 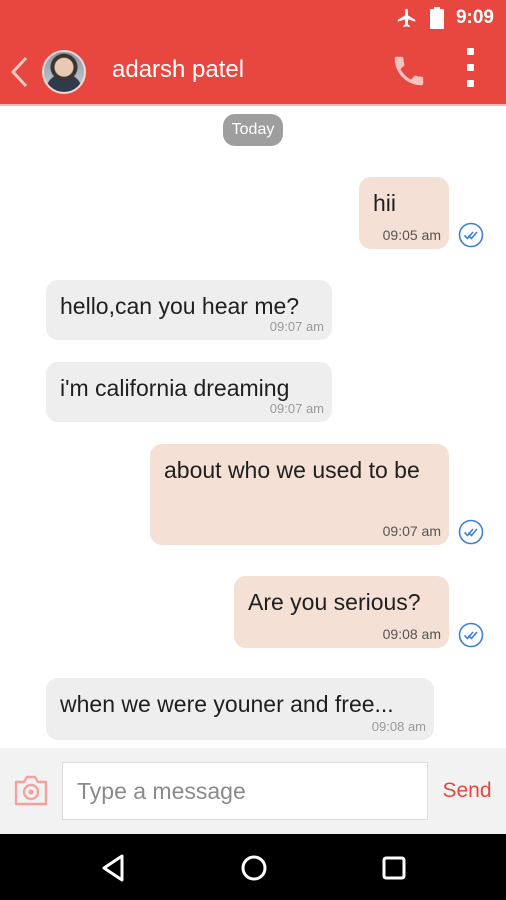 What do you see at coordinates (467, 791) in the screenshot?
I see `send-button: Send` at bounding box center [467, 791].